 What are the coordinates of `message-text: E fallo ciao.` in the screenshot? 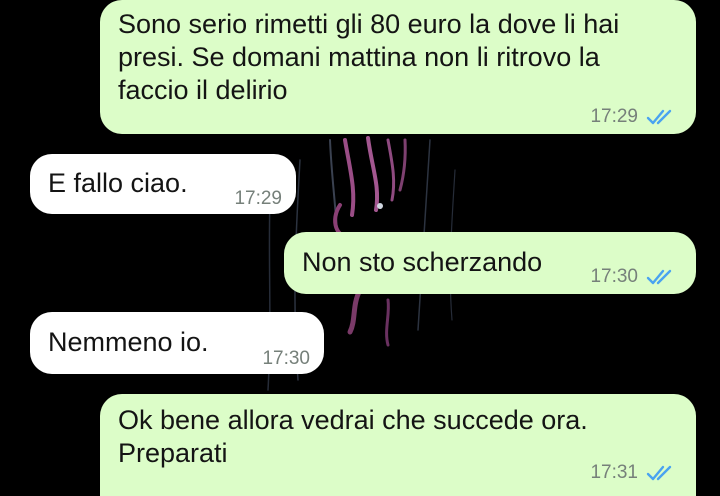 It's located at (118, 183).